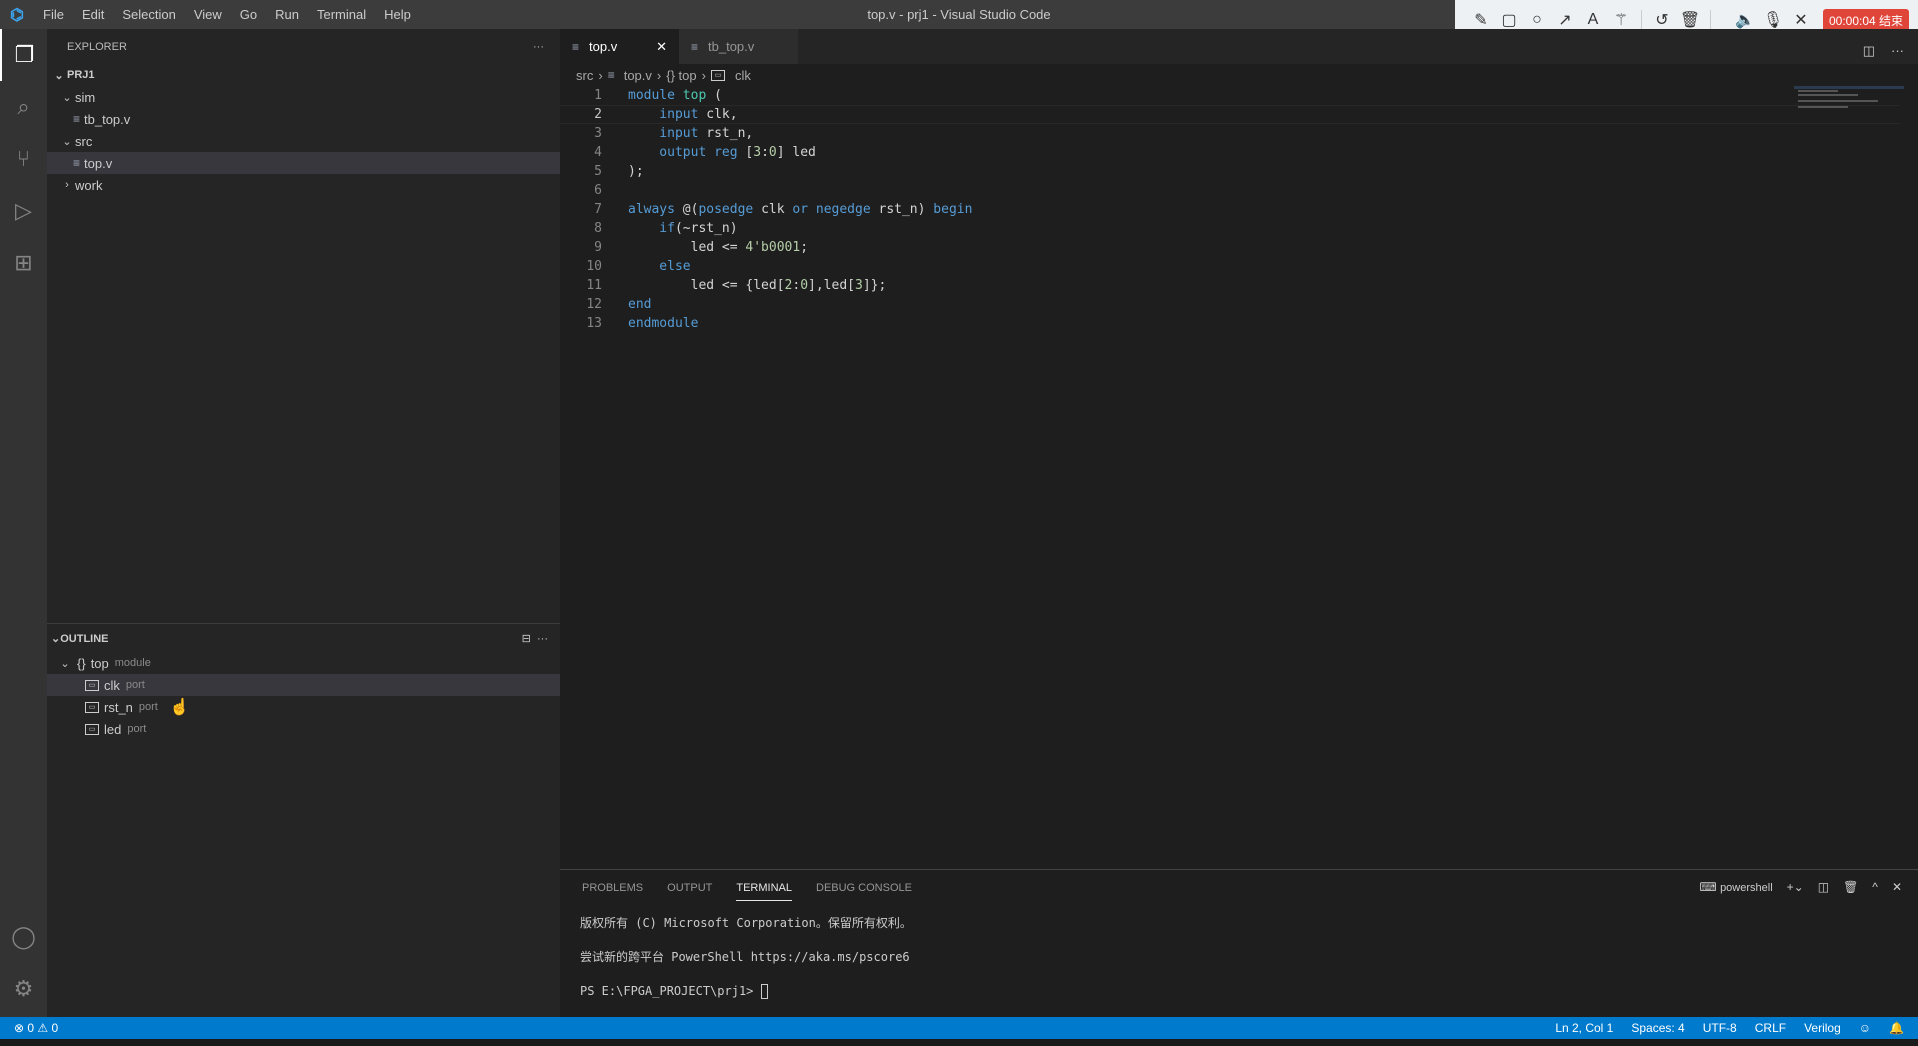 The height and width of the screenshot is (1046, 1918). What do you see at coordinates (743, 75) in the screenshot?
I see `breadcrumb-symbol: clk` at bounding box center [743, 75].